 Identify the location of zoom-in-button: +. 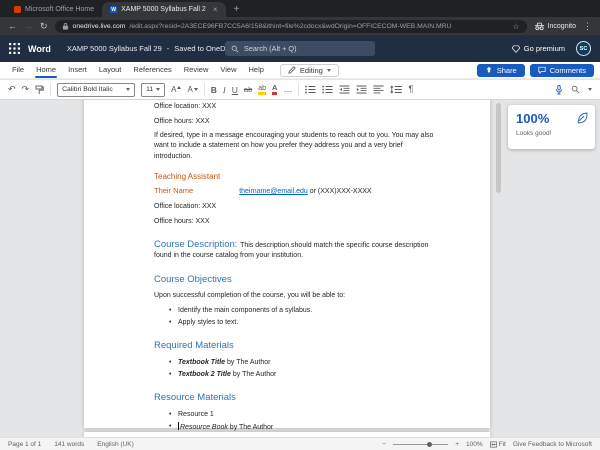
(457, 444).